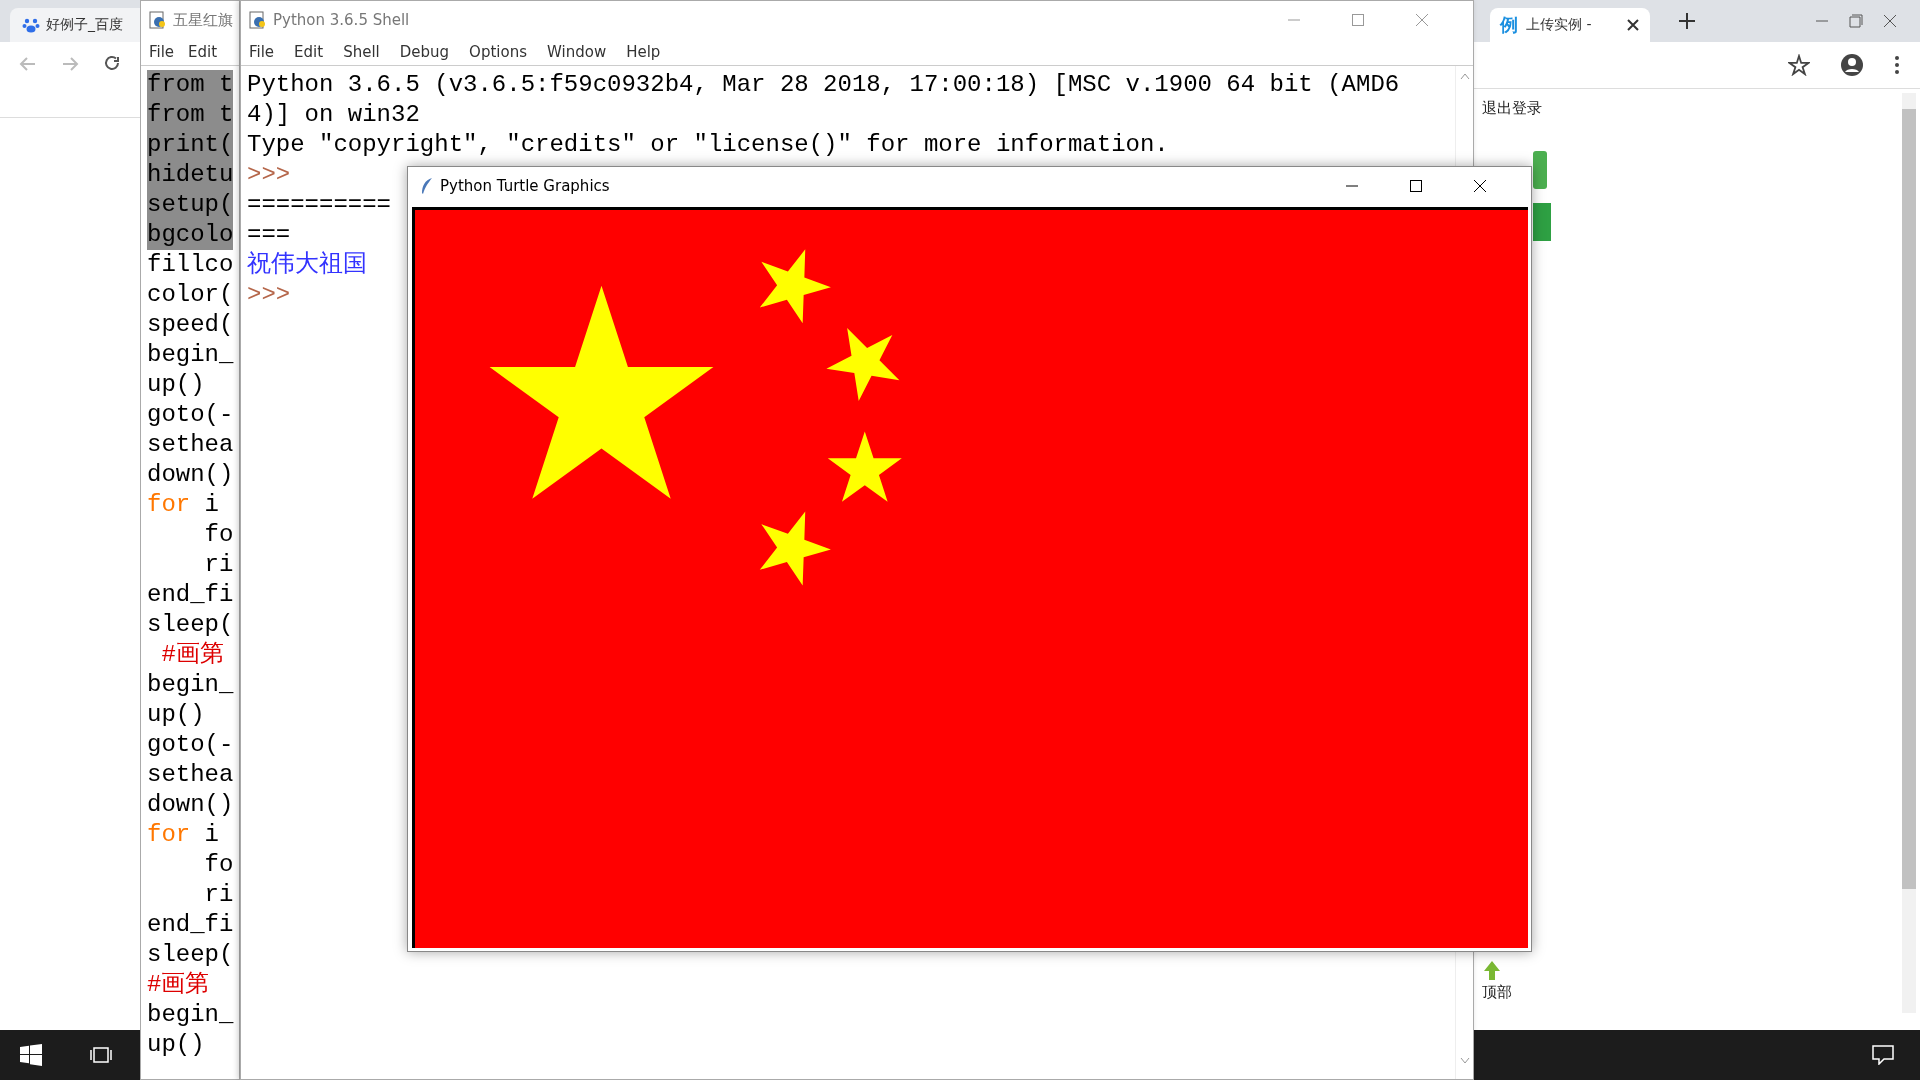 This screenshot has height=1080, width=1920. I want to click on menu-item: Help, so click(643, 52).